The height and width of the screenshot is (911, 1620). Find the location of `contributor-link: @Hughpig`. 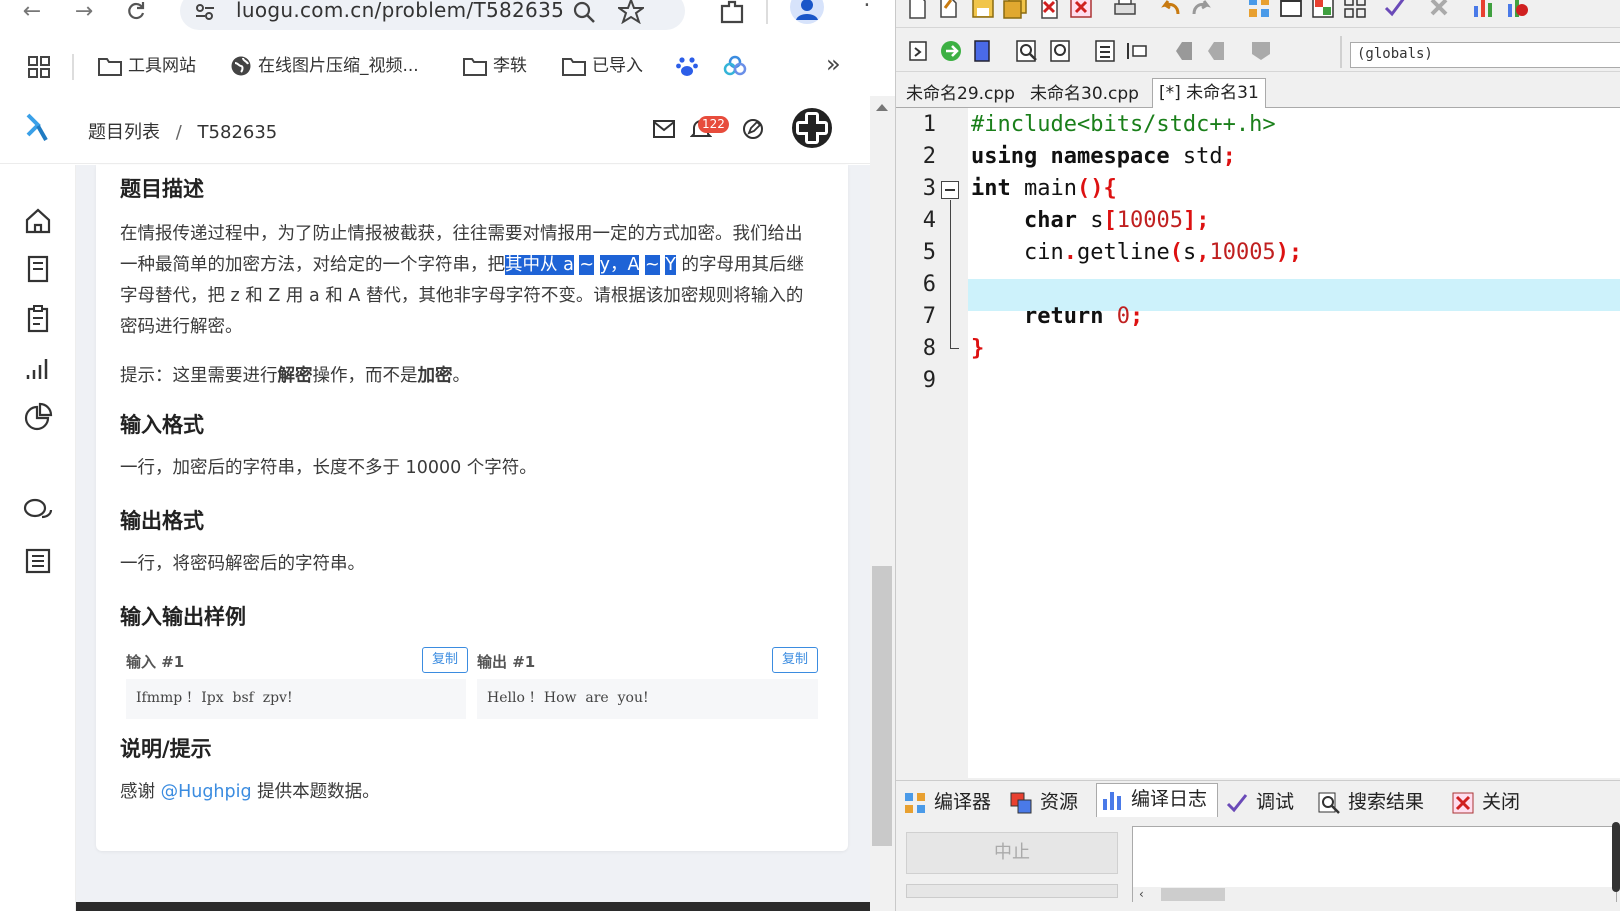

contributor-link: @Hughpig is located at coordinates (206, 792).